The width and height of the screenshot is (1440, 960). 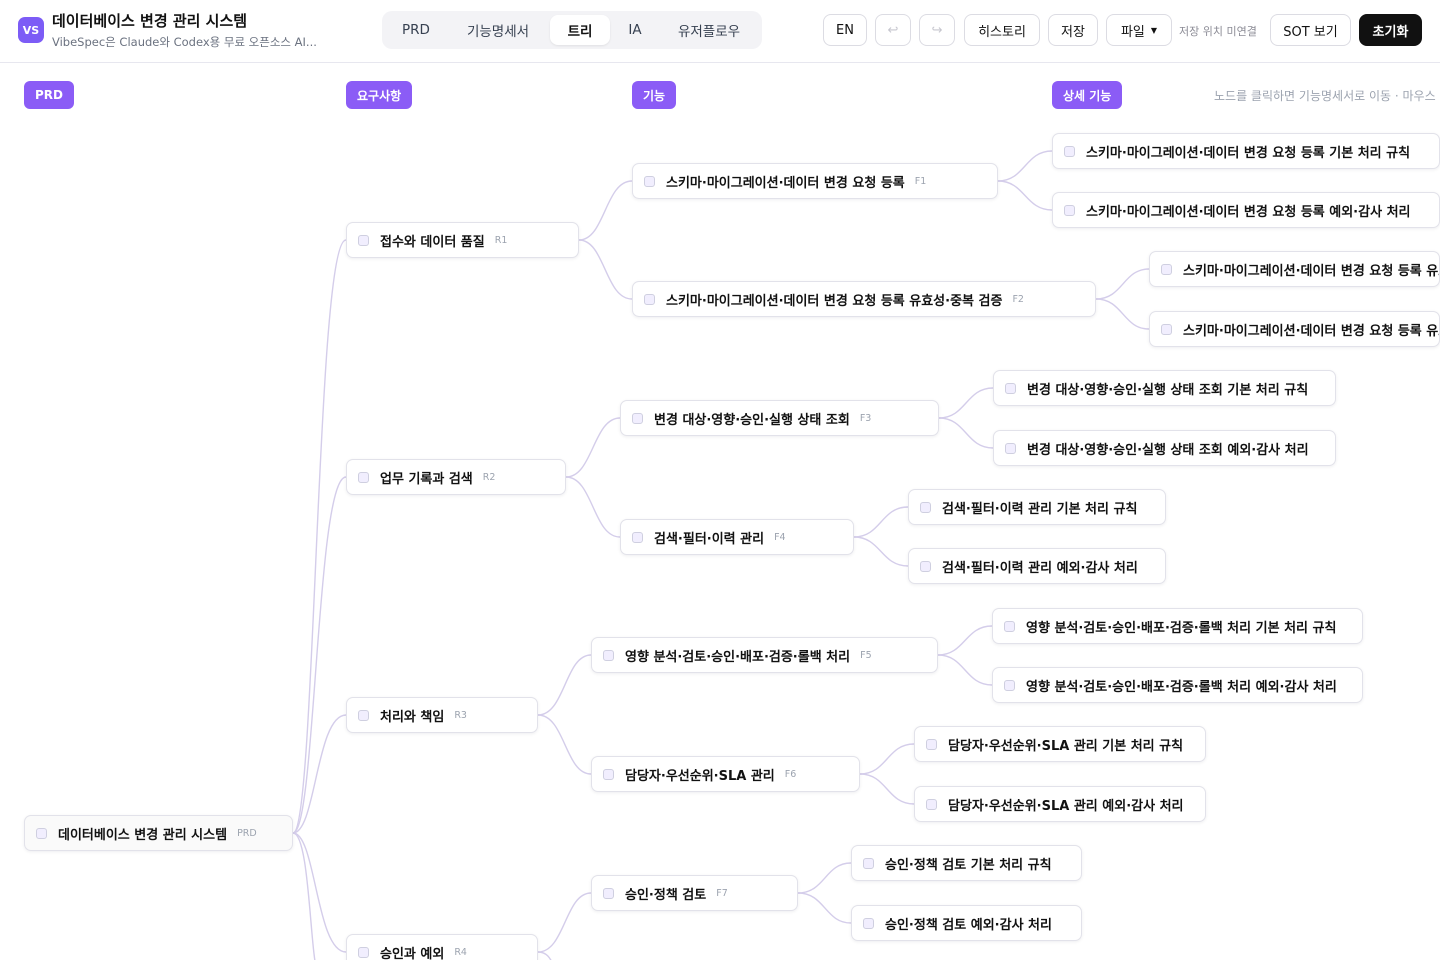 I want to click on undo-button: ↩, so click(x=893, y=30).